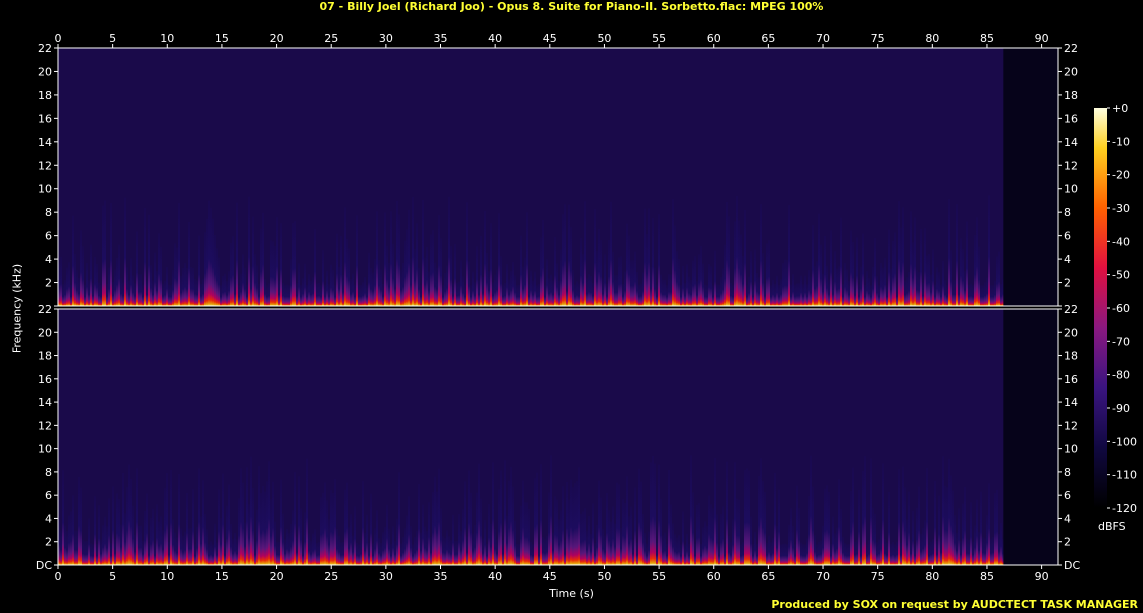  I want to click on x-tick-label-bottom: 80, so click(932, 576).